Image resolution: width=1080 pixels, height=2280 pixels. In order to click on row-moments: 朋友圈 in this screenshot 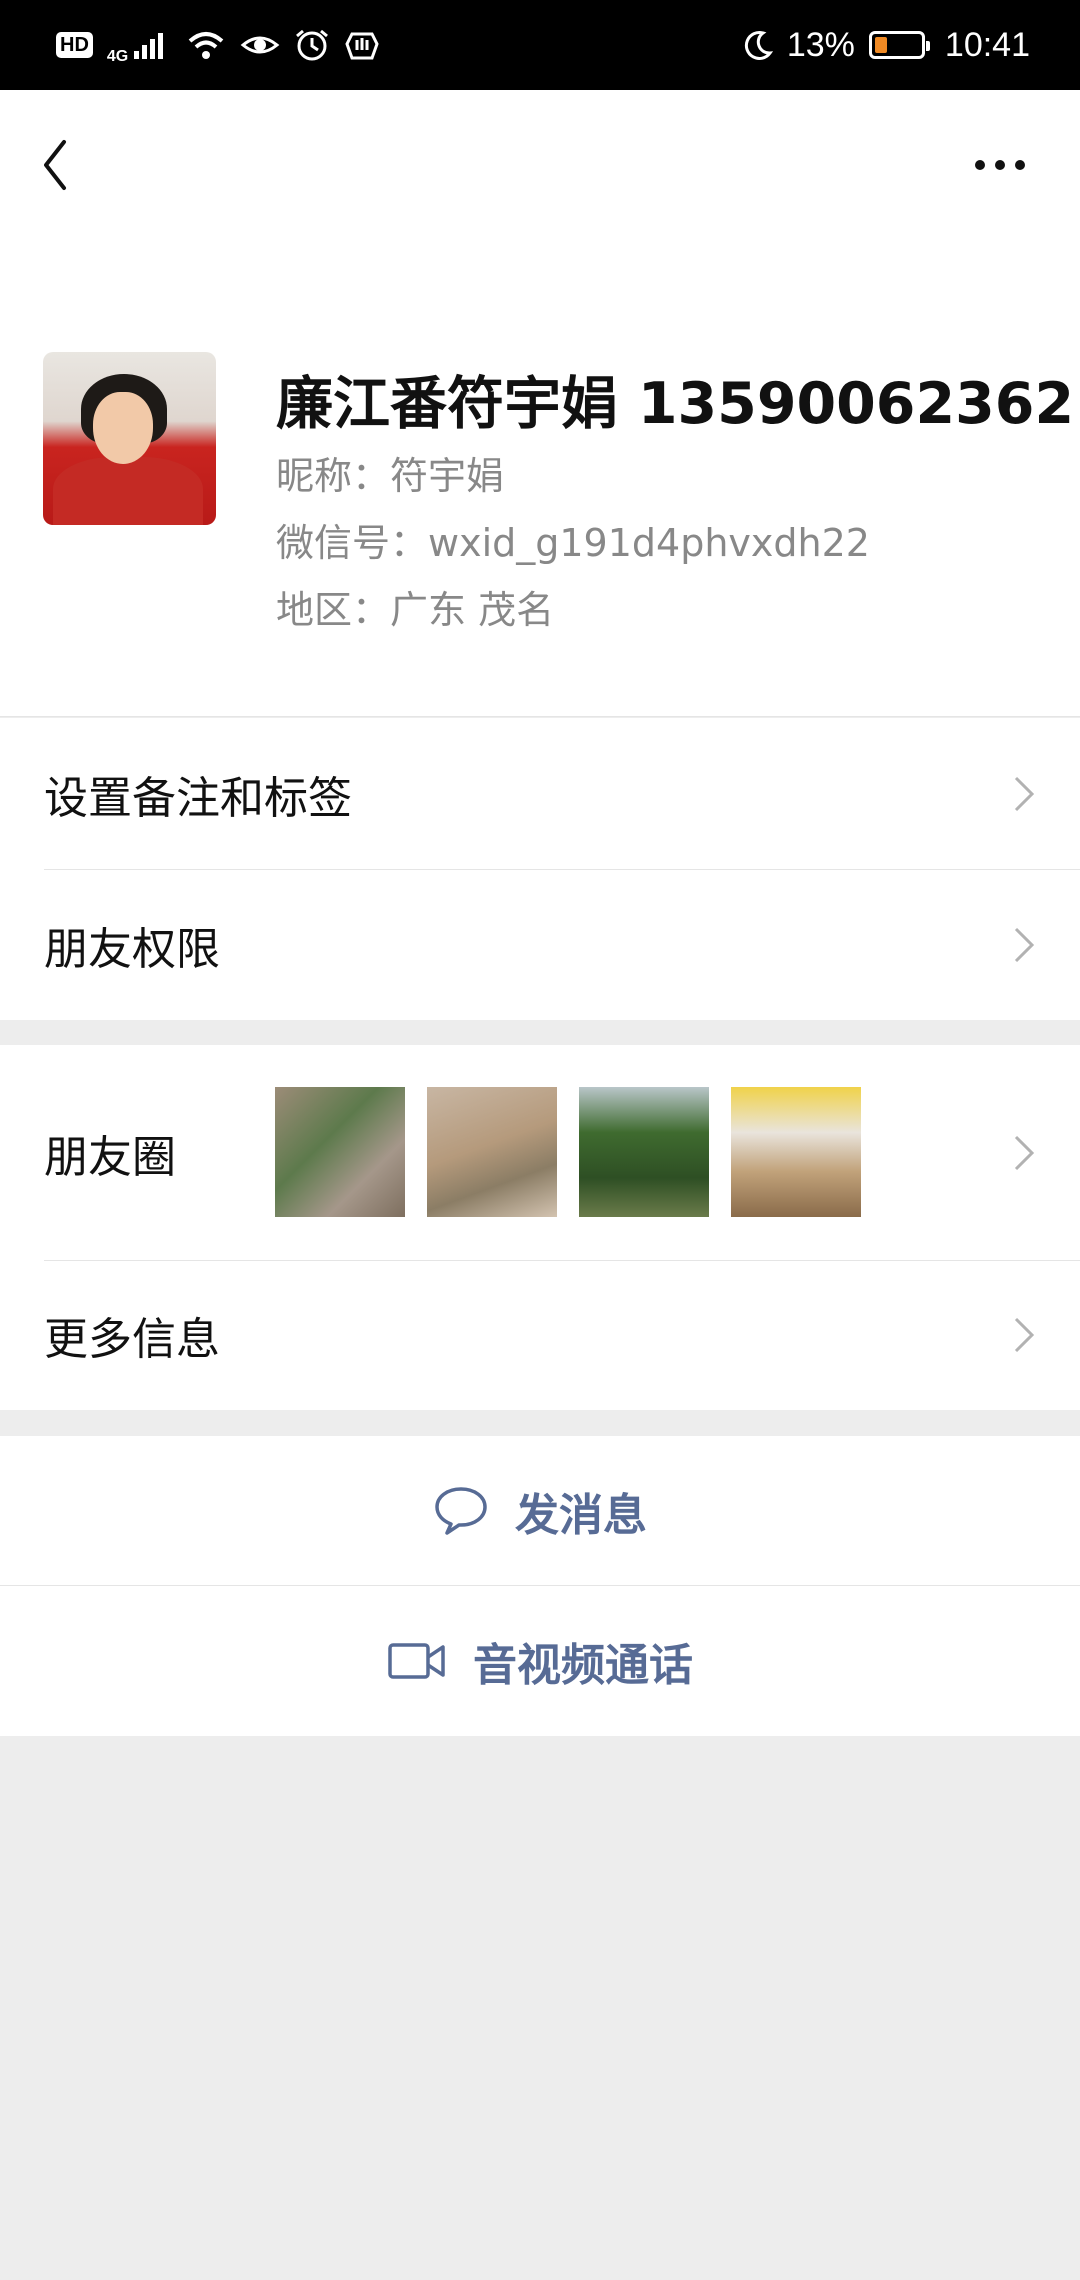, I will do `click(540, 1152)`.